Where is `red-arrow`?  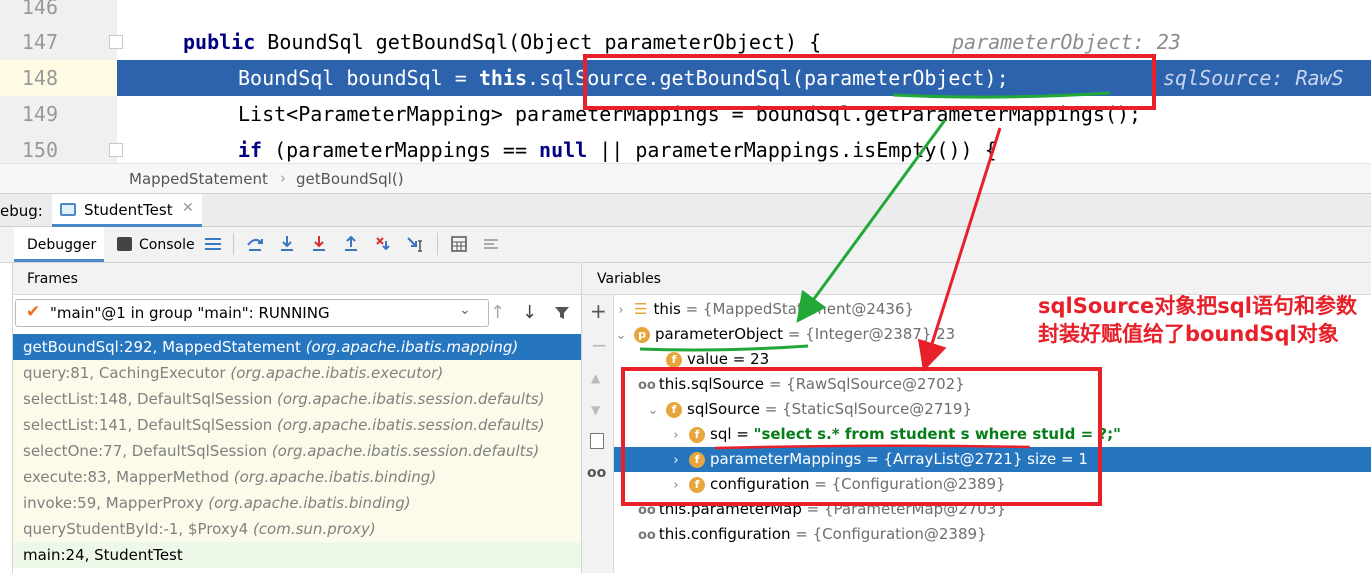 red-arrow is located at coordinates (959, 249).